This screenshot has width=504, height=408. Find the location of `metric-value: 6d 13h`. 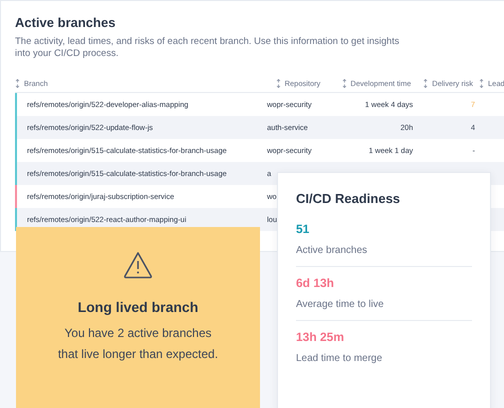

metric-value: 6d 13h is located at coordinates (316, 283).